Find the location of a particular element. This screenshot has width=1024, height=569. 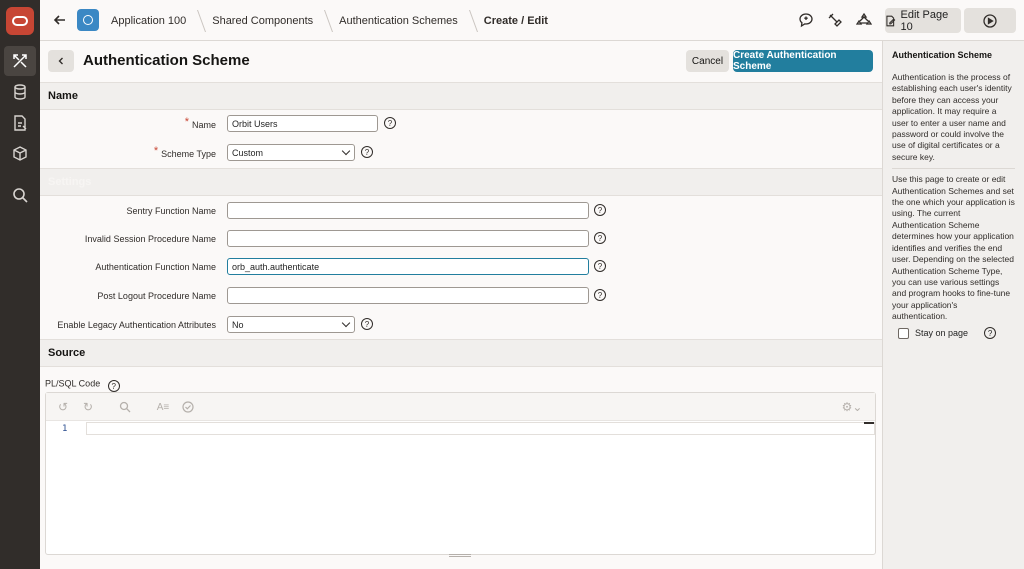

auth-function-label: Authentication Function Name is located at coordinates (155, 267).